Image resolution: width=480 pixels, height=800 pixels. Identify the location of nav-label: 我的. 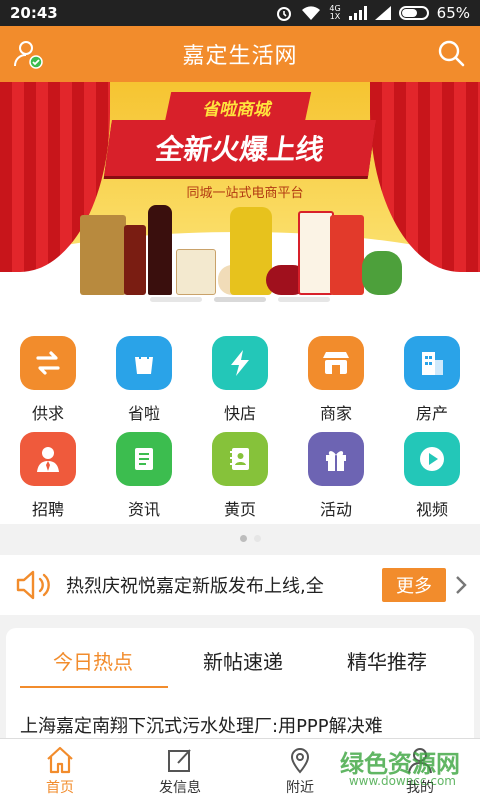
(420, 788).